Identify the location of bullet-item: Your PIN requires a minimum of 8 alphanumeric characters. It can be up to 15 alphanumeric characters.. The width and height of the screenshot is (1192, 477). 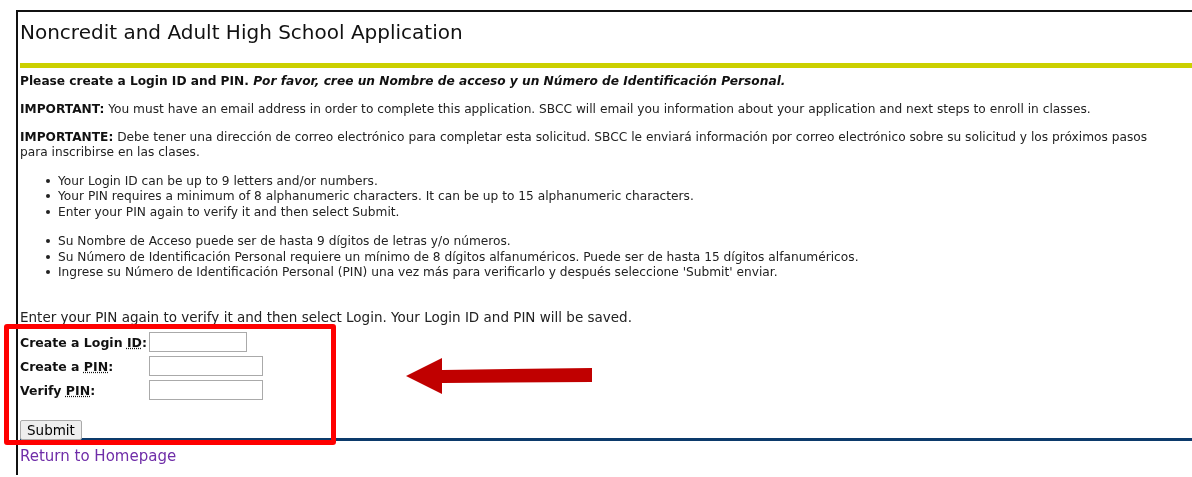
(376, 196).